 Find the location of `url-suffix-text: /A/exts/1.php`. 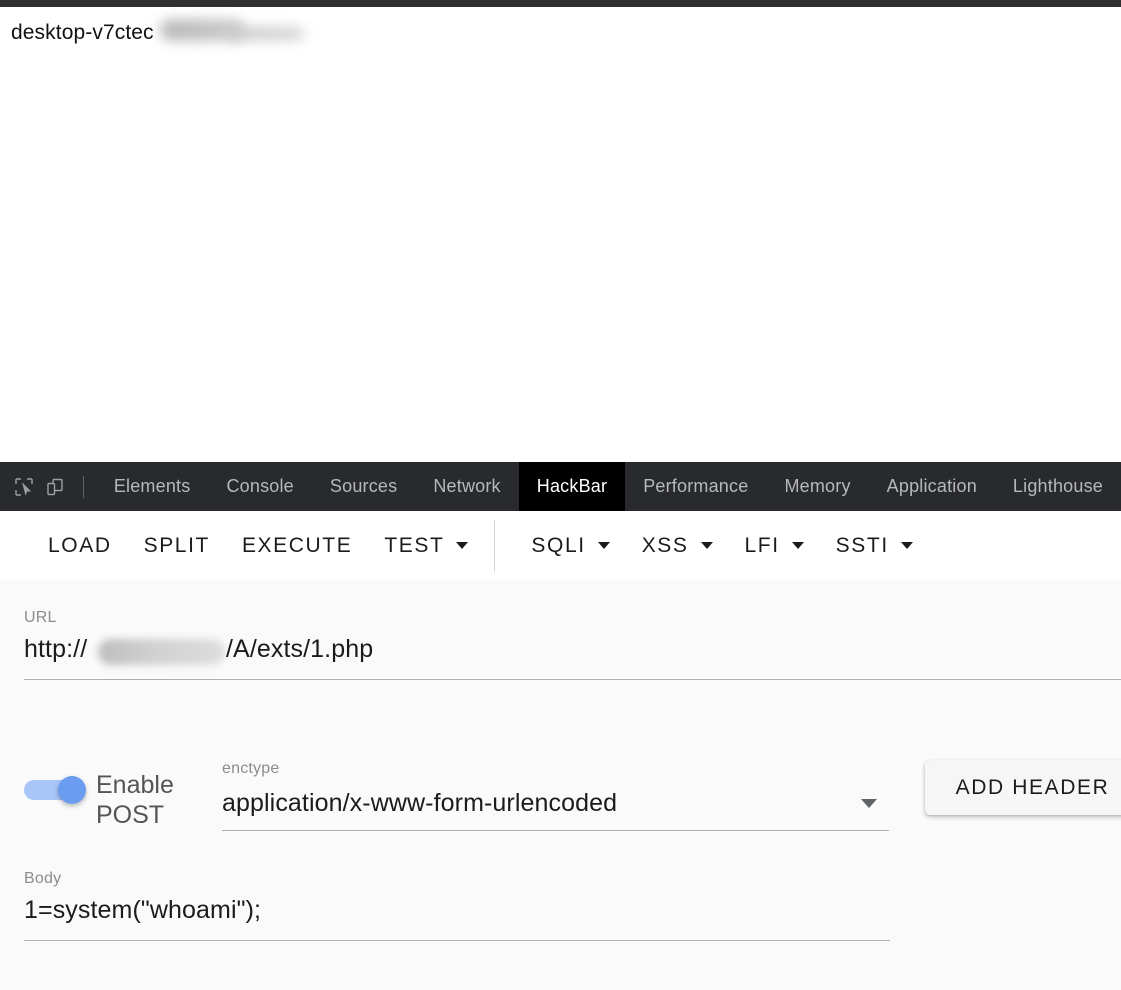

url-suffix-text: /A/exts/1.php is located at coordinates (300, 649).